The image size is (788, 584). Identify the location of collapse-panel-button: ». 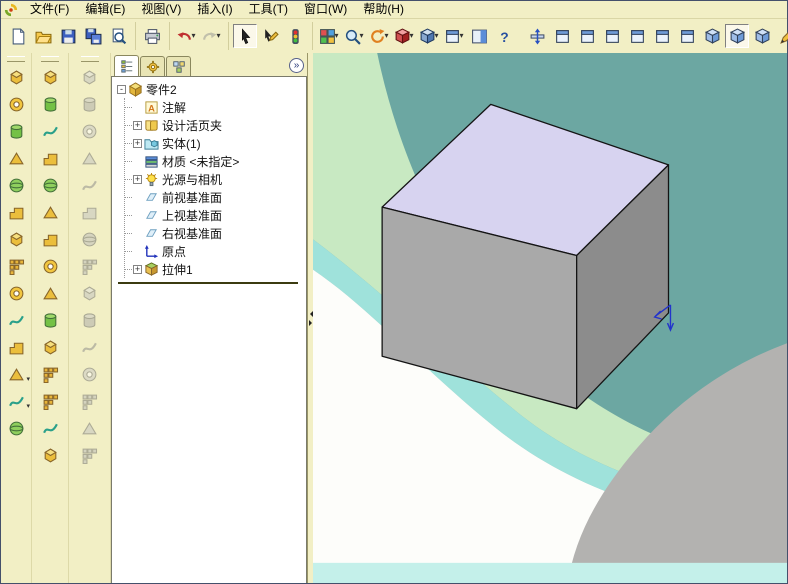
(296, 65).